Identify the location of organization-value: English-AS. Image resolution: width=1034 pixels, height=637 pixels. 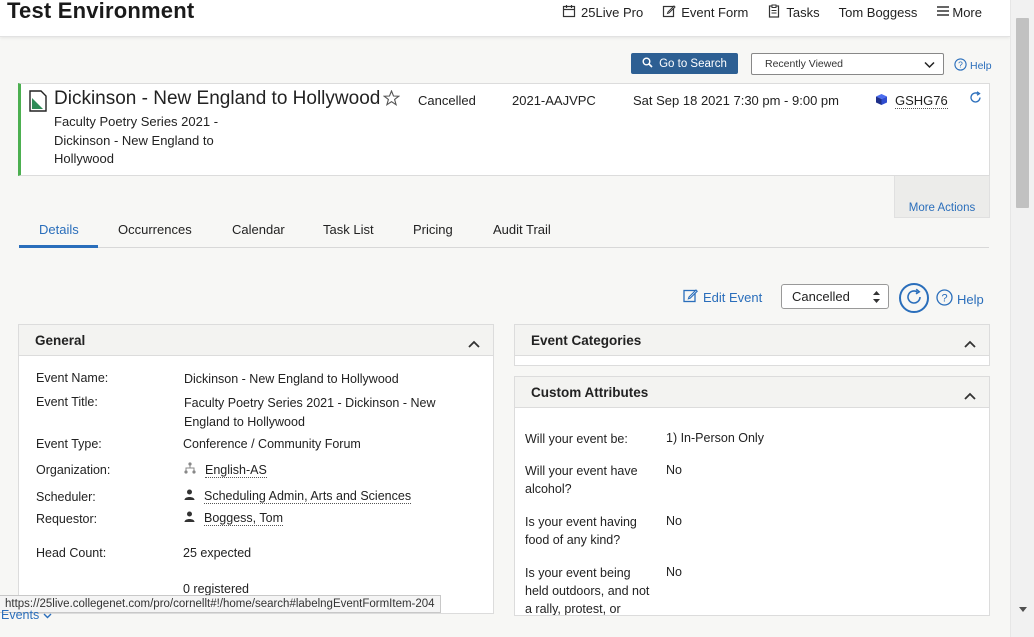
(329, 470).